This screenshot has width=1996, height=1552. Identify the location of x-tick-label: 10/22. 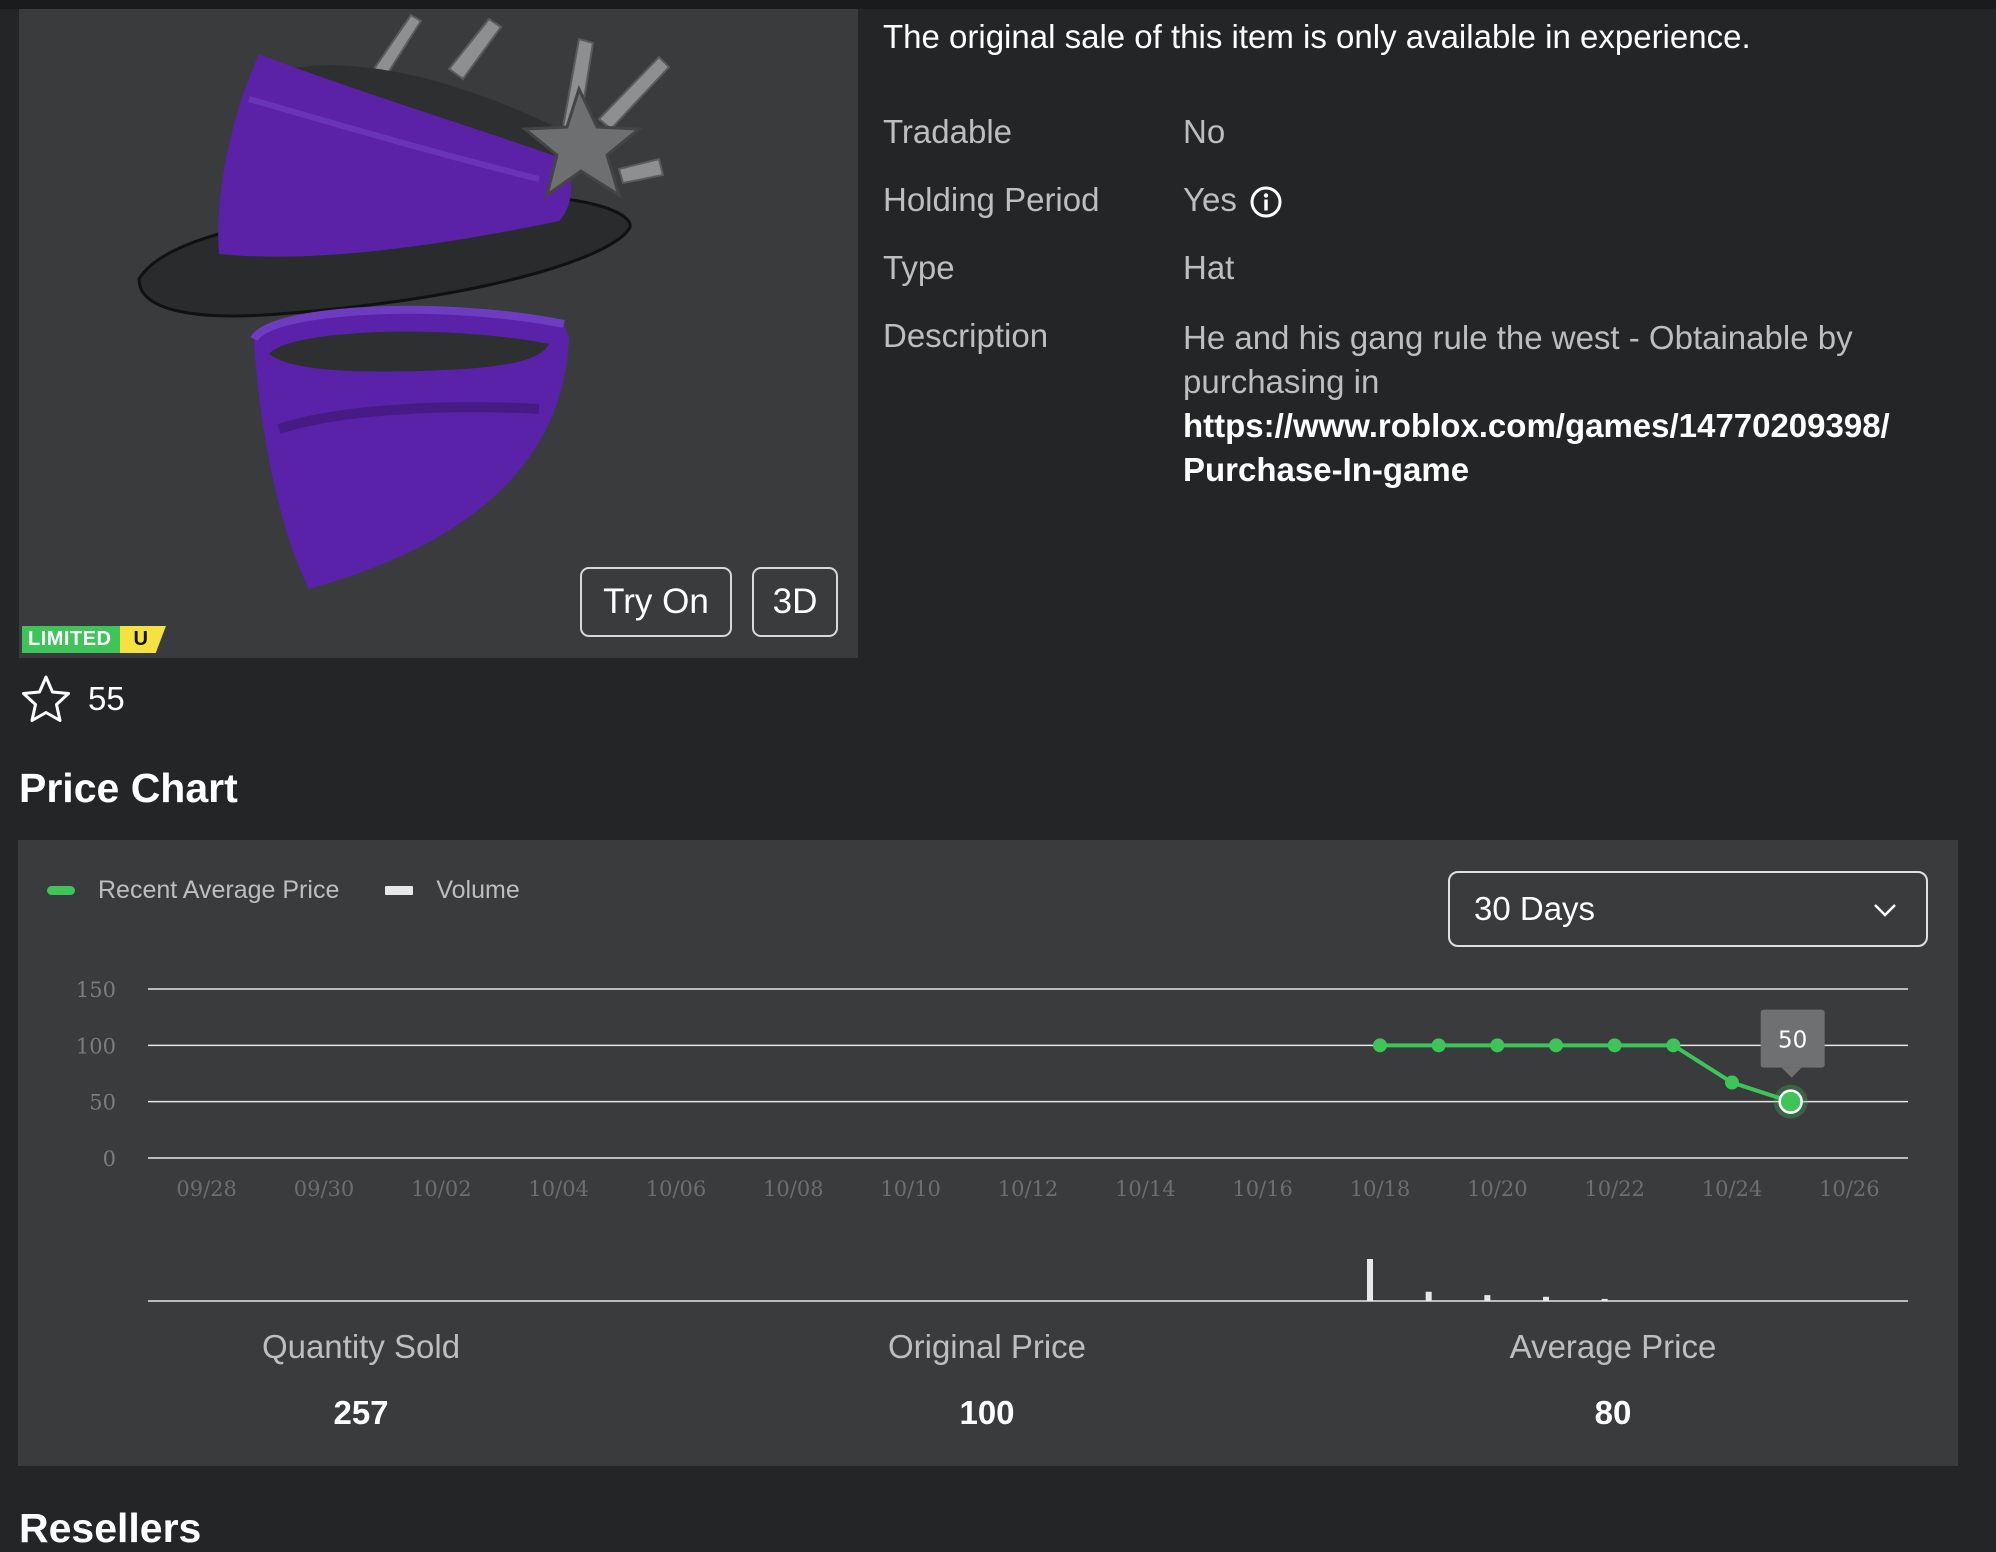
(1614, 1189).